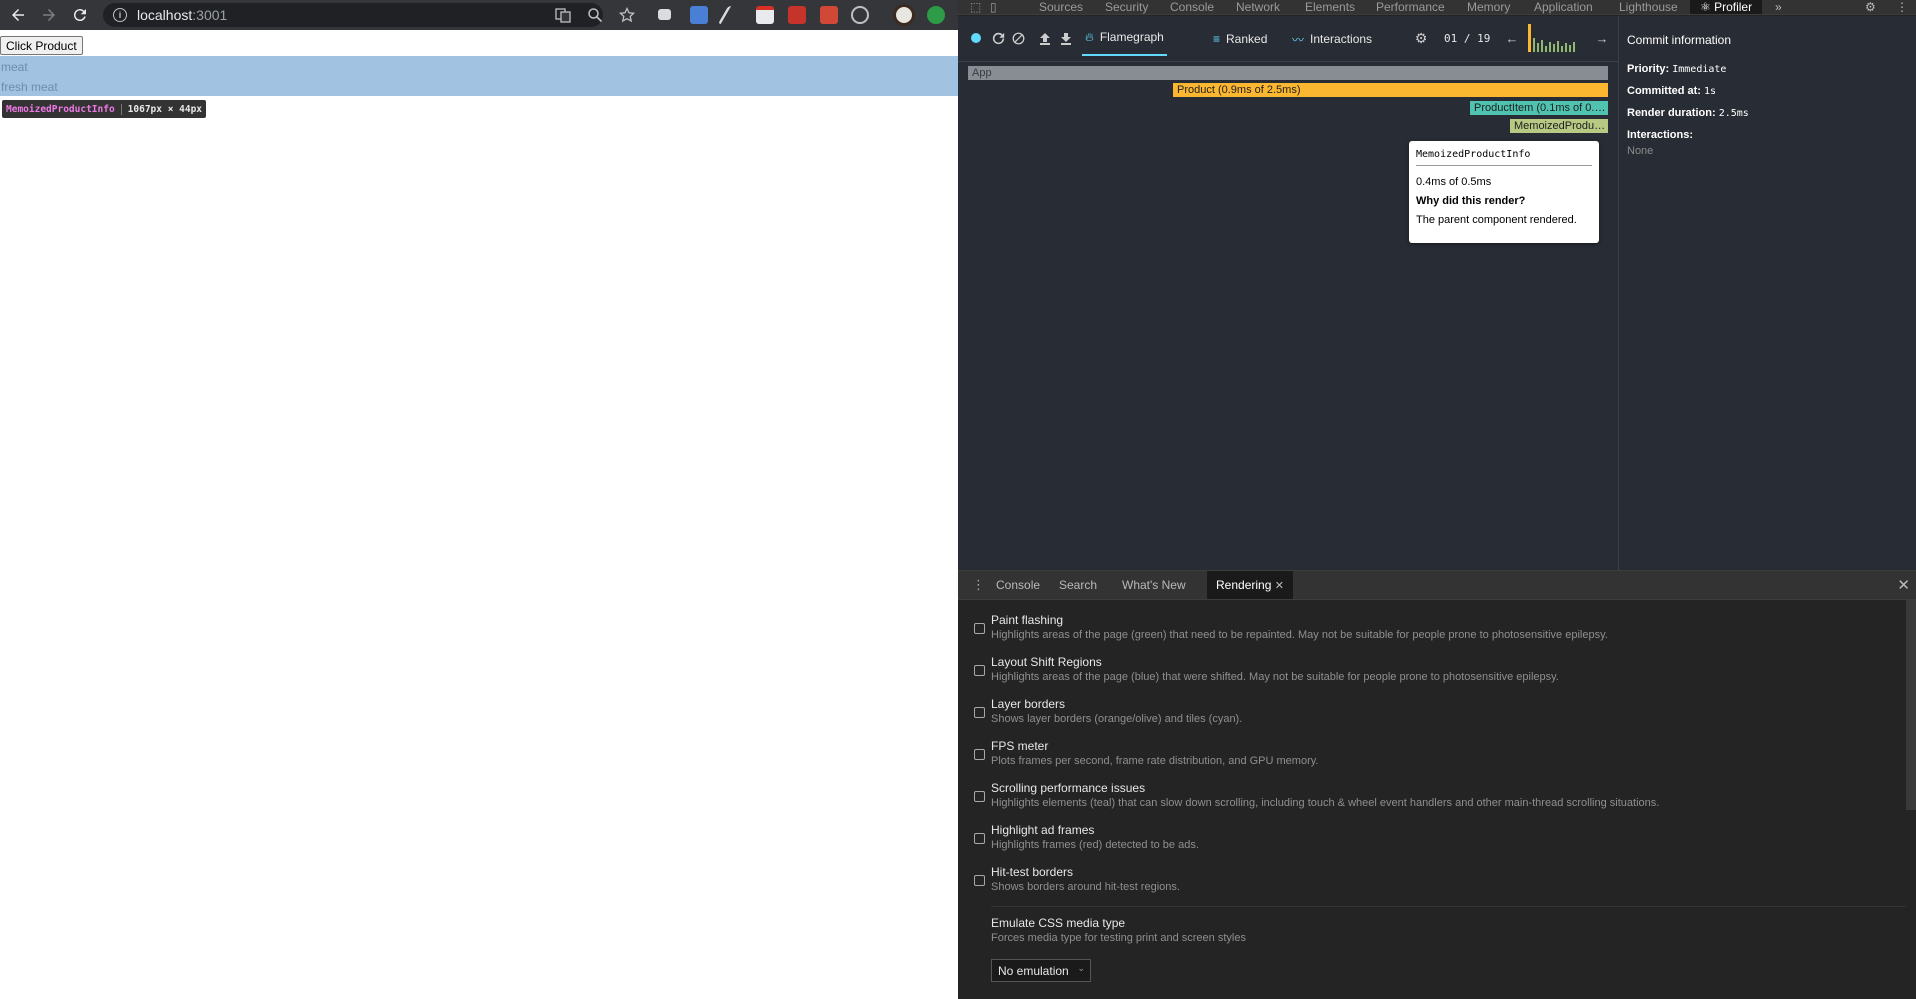  I want to click on chevron-down-icon: ⌄, so click(1081, 968).